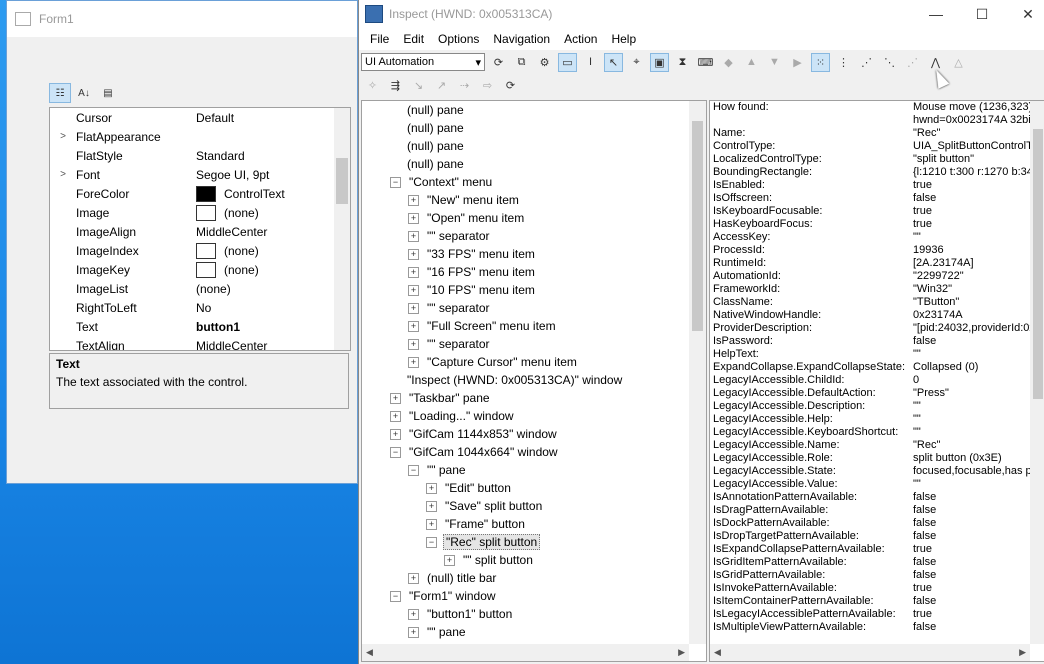 The height and width of the screenshot is (664, 1044). I want to click on tree-node-label: "" pane, so click(446, 632).